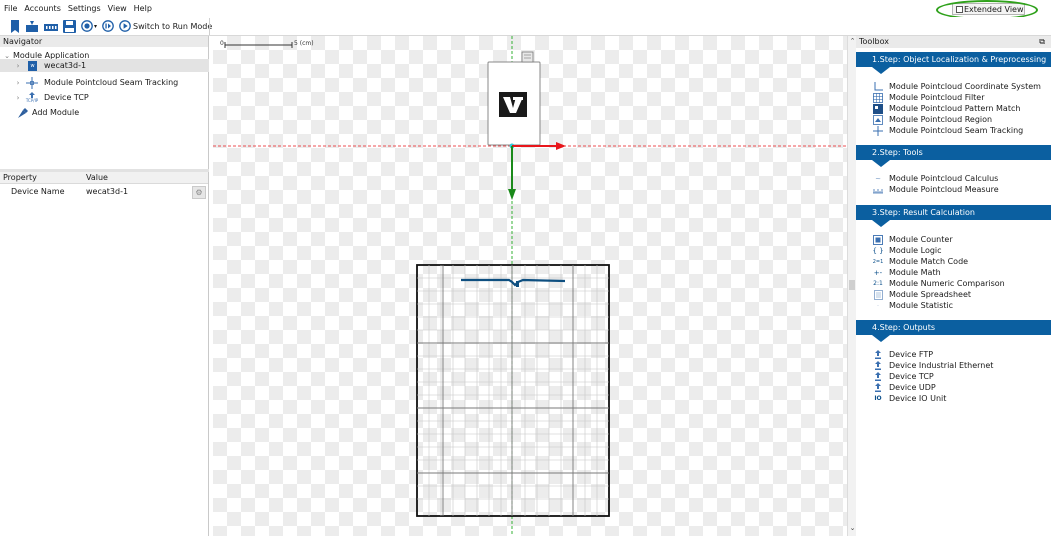  What do you see at coordinates (38, 191) in the screenshot?
I see `property-name: Device Name` at bounding box center [38, 191].